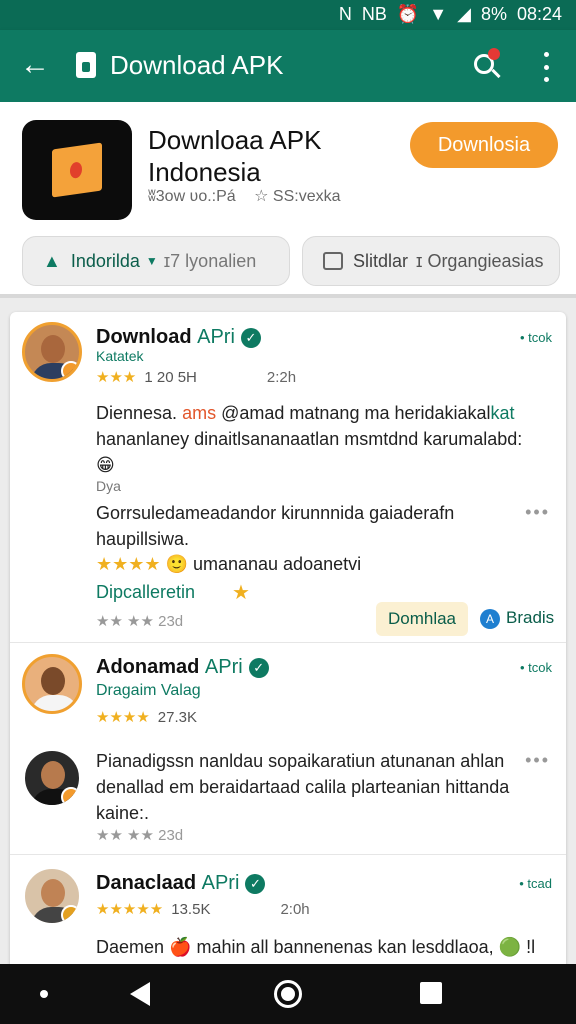 The height and width of the screenshot is (1024, 576). Describe the element at coordinates (210, 260) in the screenshot. I see `region-tail: ɪ7 lyonalien` at that location.